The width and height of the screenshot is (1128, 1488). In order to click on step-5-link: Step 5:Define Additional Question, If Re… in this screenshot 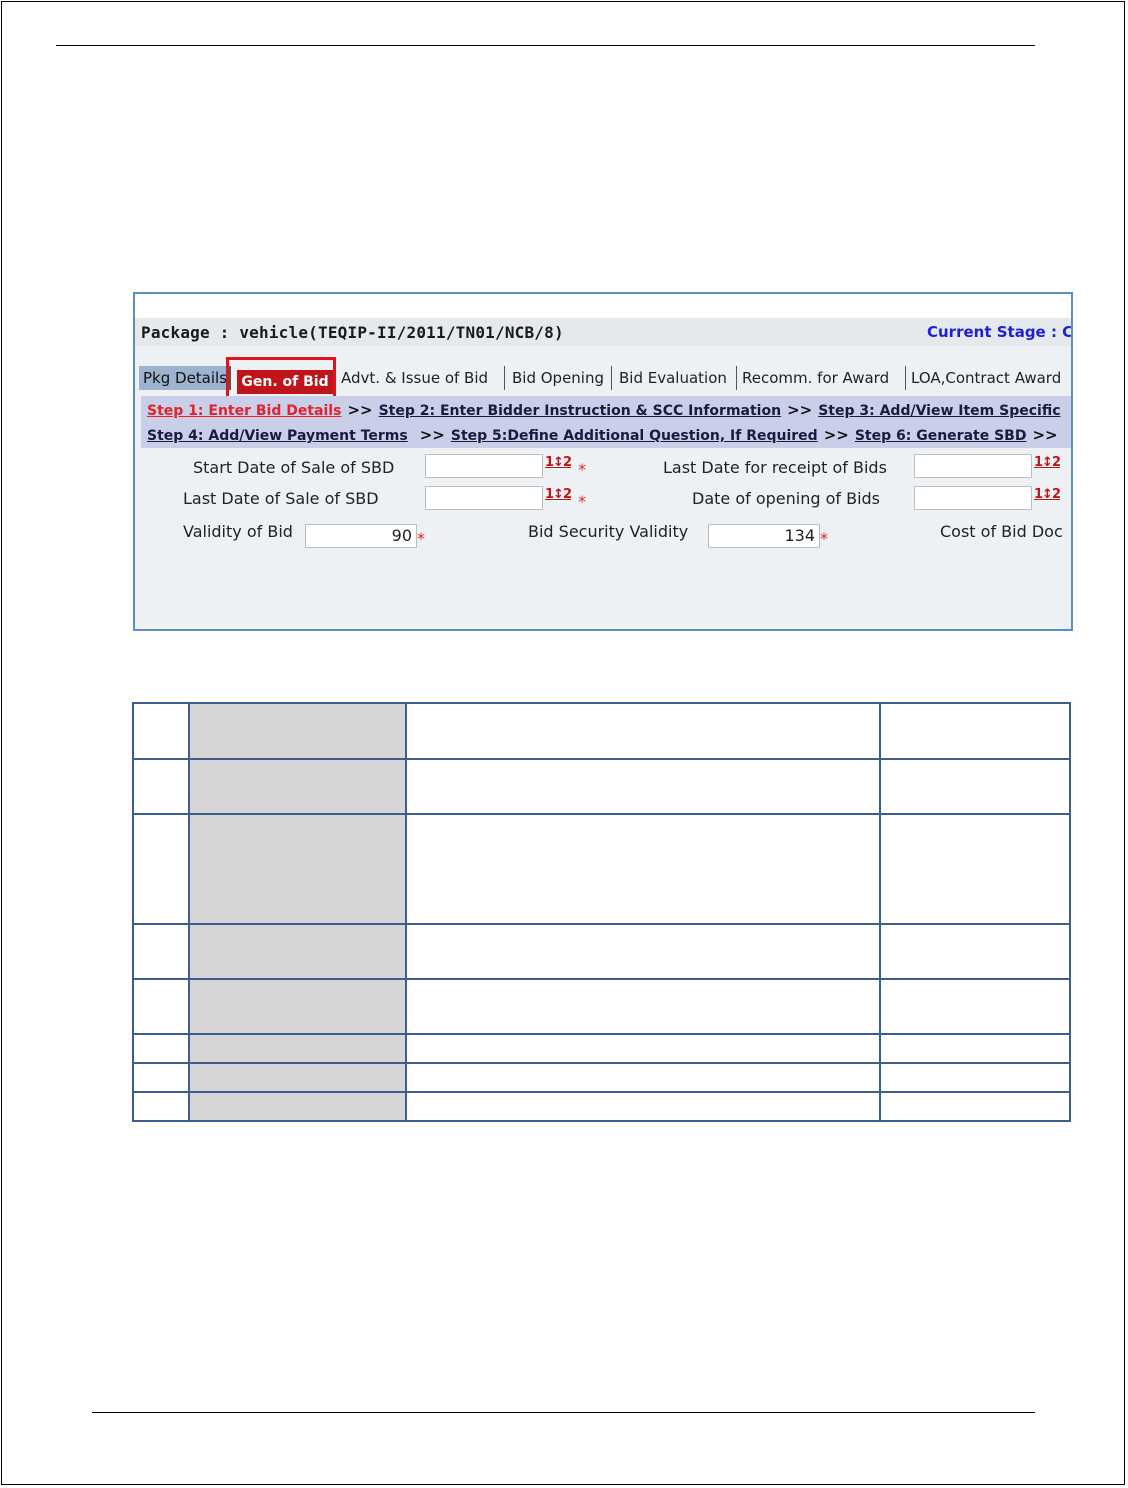, I will do `click(634, 436)`.